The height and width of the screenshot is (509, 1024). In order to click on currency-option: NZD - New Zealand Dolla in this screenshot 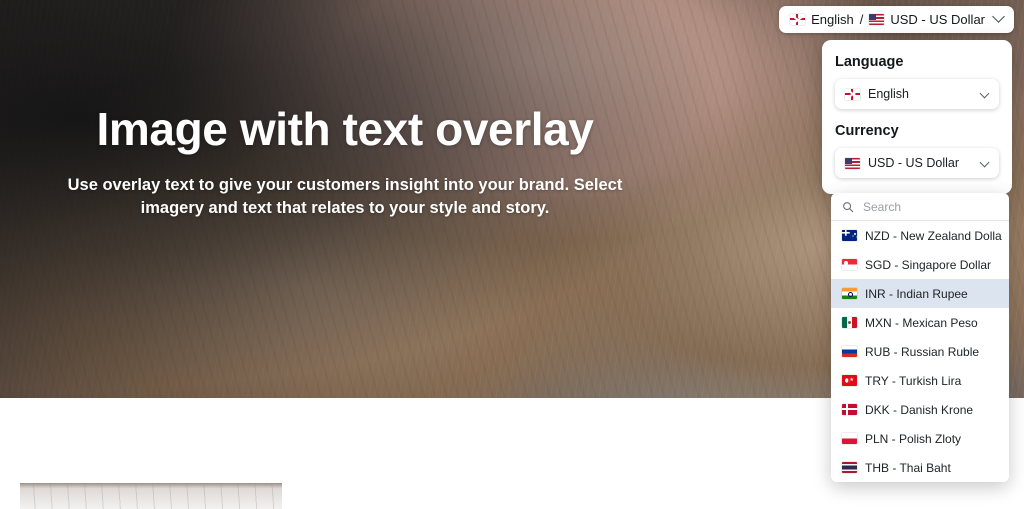, I will do `click(920, 235)`.